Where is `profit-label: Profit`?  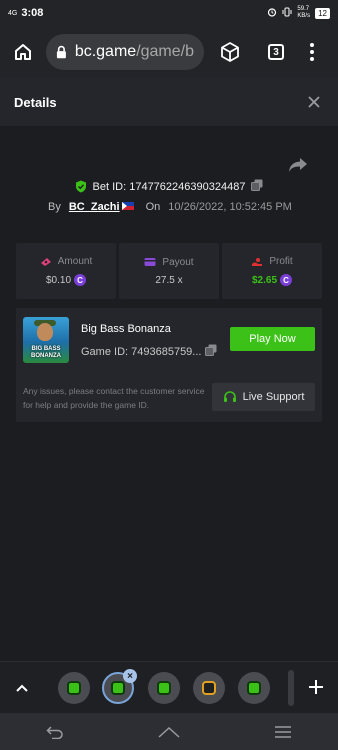
profit-label: Profit is located at coordinates (281, 261).